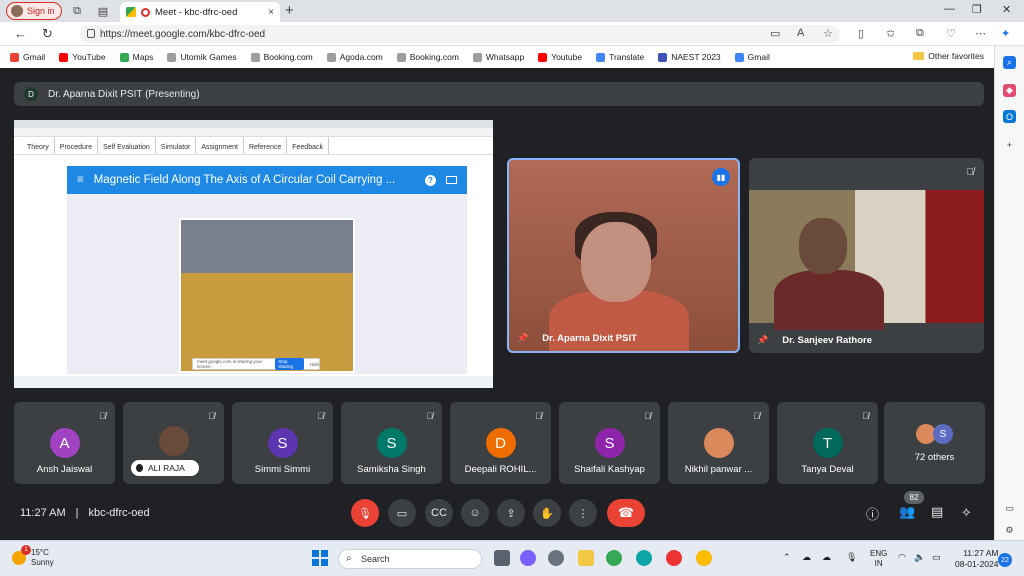  I want to click on camera-toggle-button: ▭, so click(402, 513).